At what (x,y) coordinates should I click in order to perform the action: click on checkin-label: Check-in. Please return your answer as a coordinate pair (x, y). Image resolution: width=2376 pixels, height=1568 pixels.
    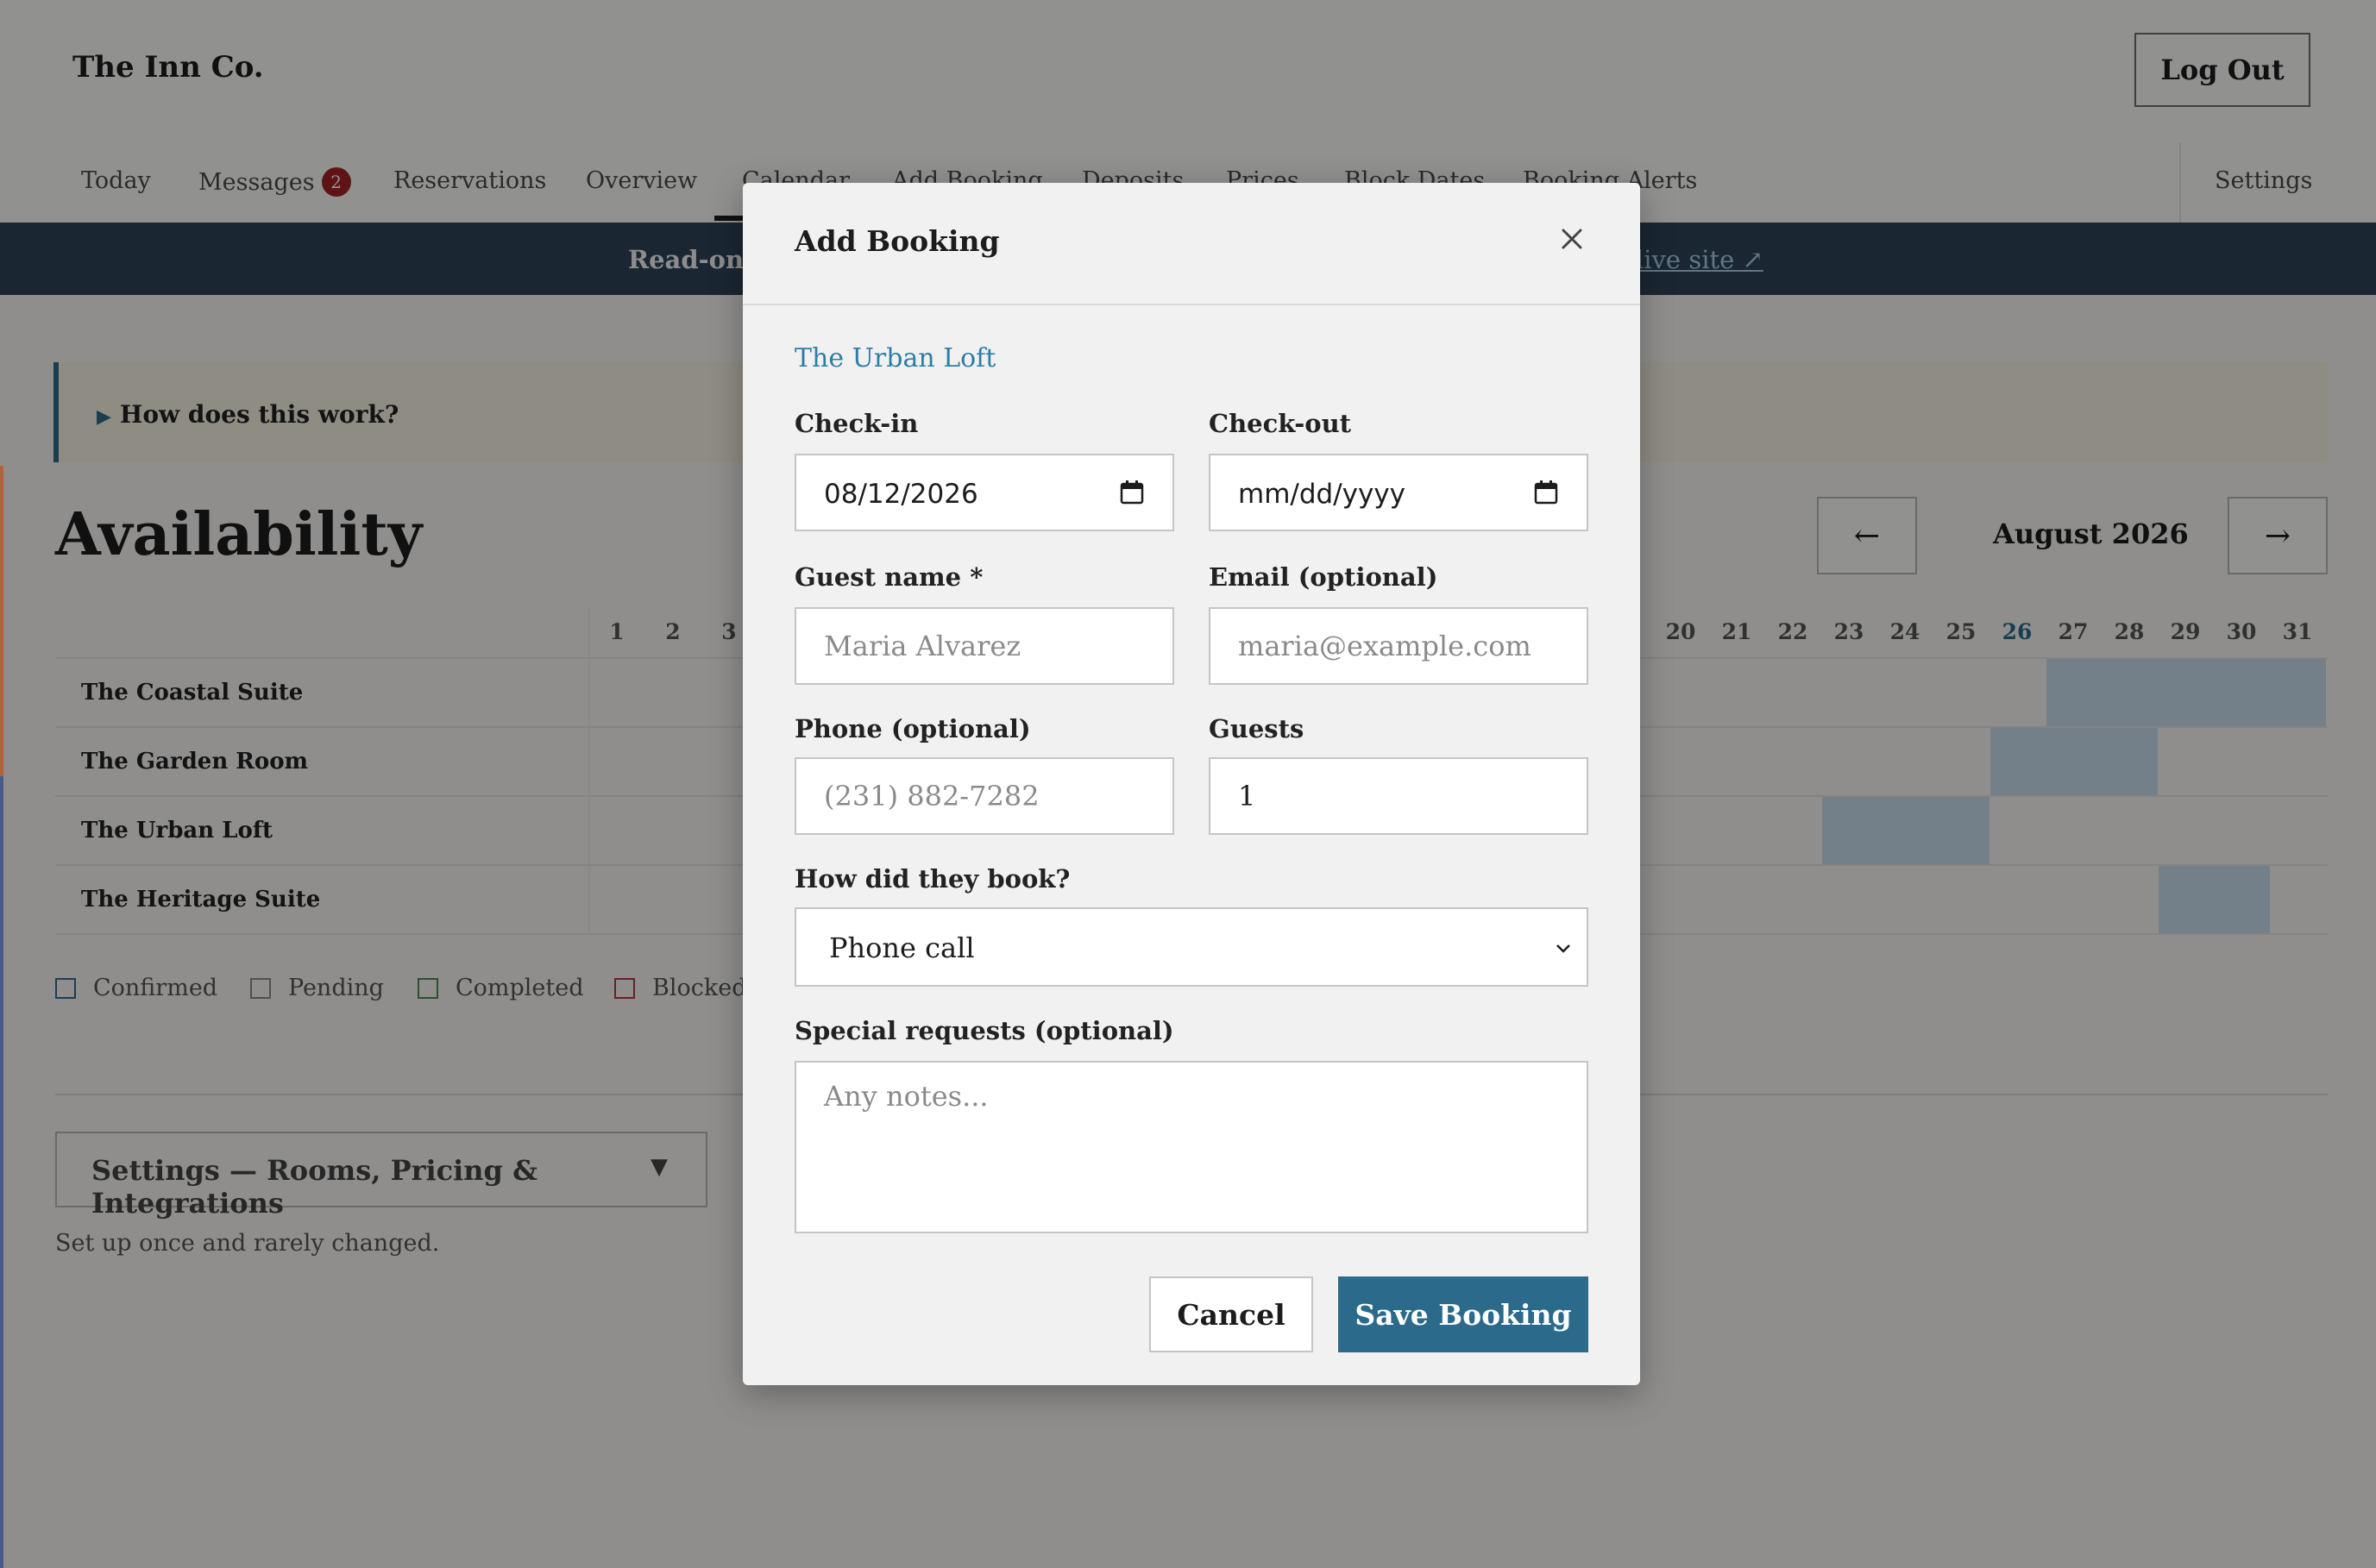
    Looking at the image, I should click on (857, 423).